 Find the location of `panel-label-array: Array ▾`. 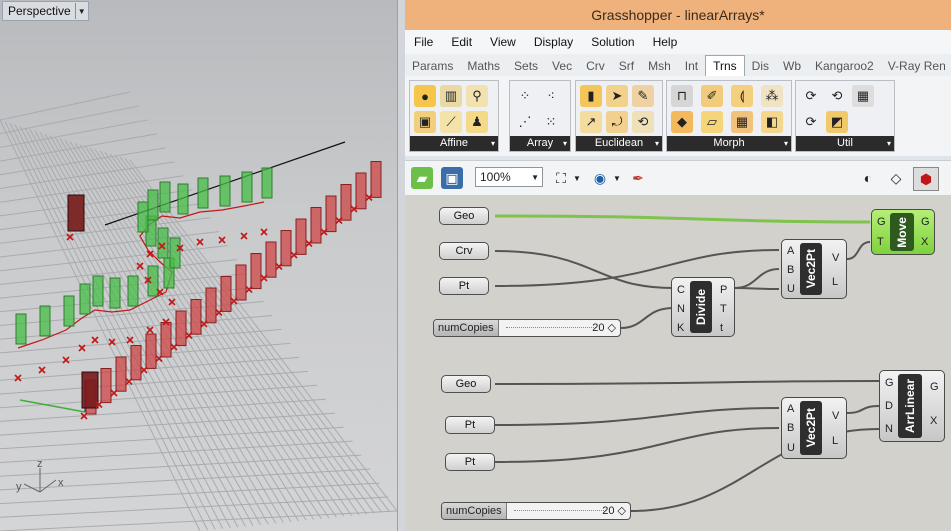

panel-label-array: Array ▾ is located at coordinates (540, 143).